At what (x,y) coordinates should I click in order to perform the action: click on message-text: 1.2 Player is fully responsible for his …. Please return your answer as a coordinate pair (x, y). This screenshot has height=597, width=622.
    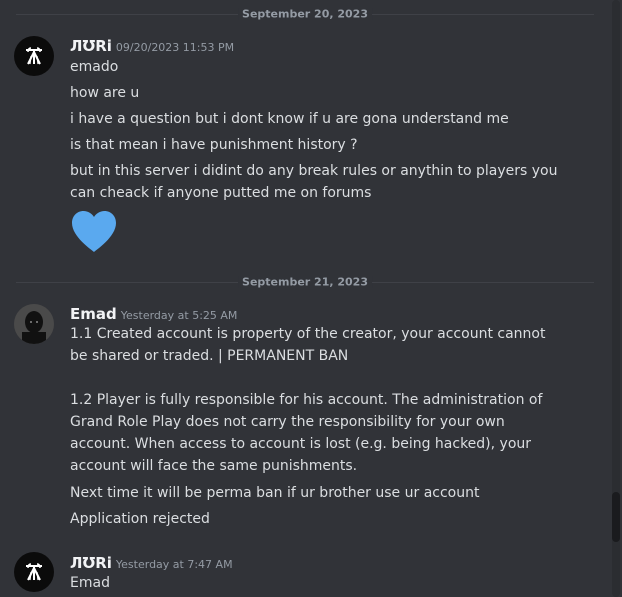
    Looking at the image, I should click on (306, 433).